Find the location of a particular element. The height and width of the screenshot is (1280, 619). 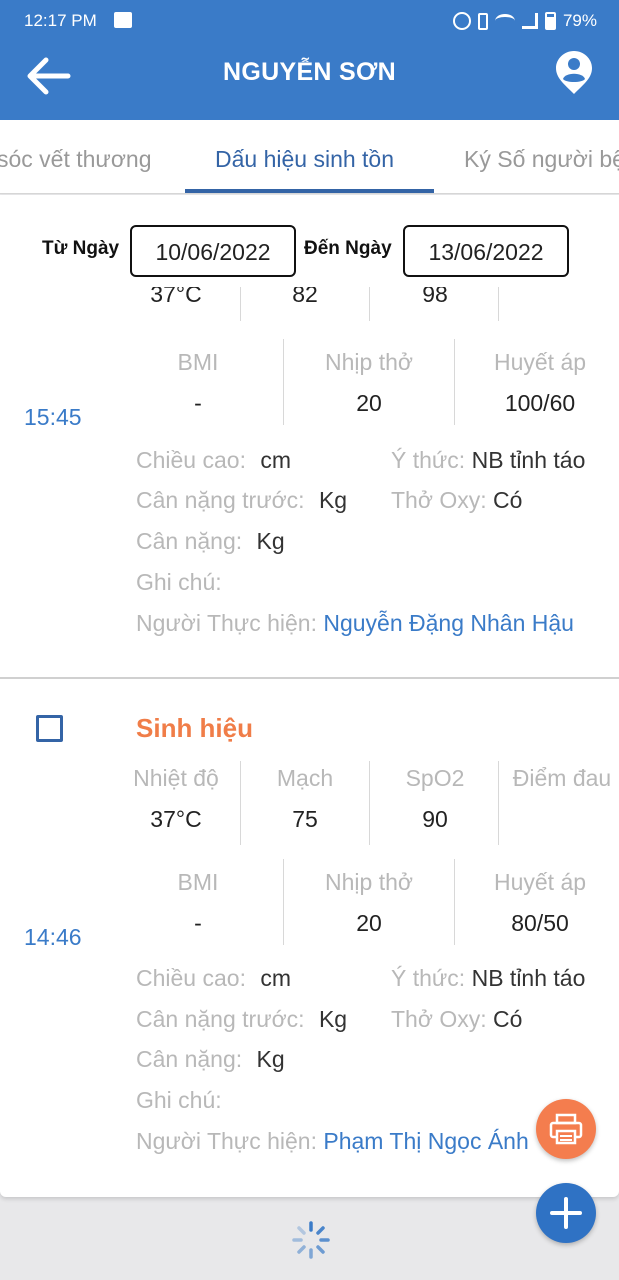

to-date-label: Đến Ngày is located at coordinates (348, 248).